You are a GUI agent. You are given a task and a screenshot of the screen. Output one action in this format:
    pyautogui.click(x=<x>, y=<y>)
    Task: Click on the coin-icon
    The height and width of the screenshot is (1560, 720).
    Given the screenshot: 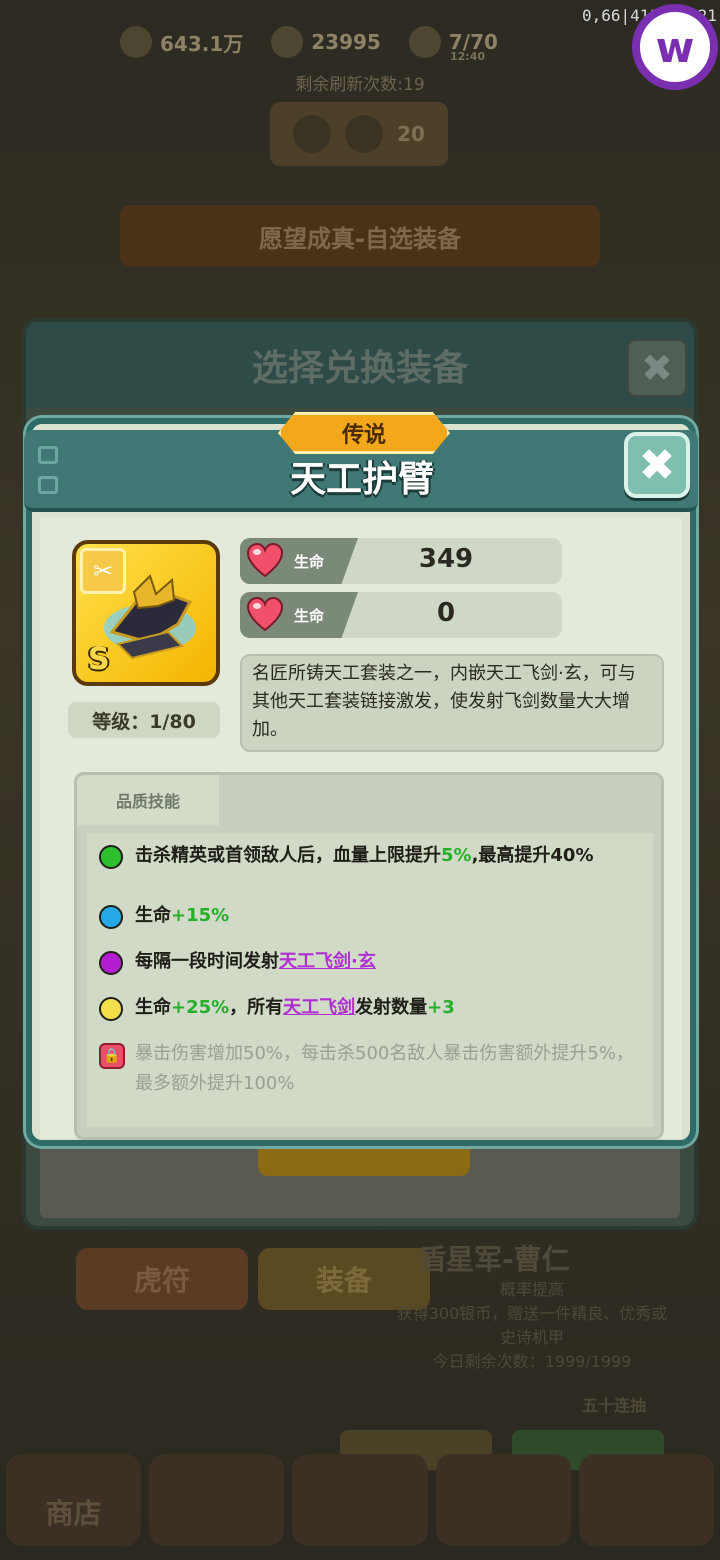 What is the action you would take?
    pyautogui.click(x=136, y=42)
    